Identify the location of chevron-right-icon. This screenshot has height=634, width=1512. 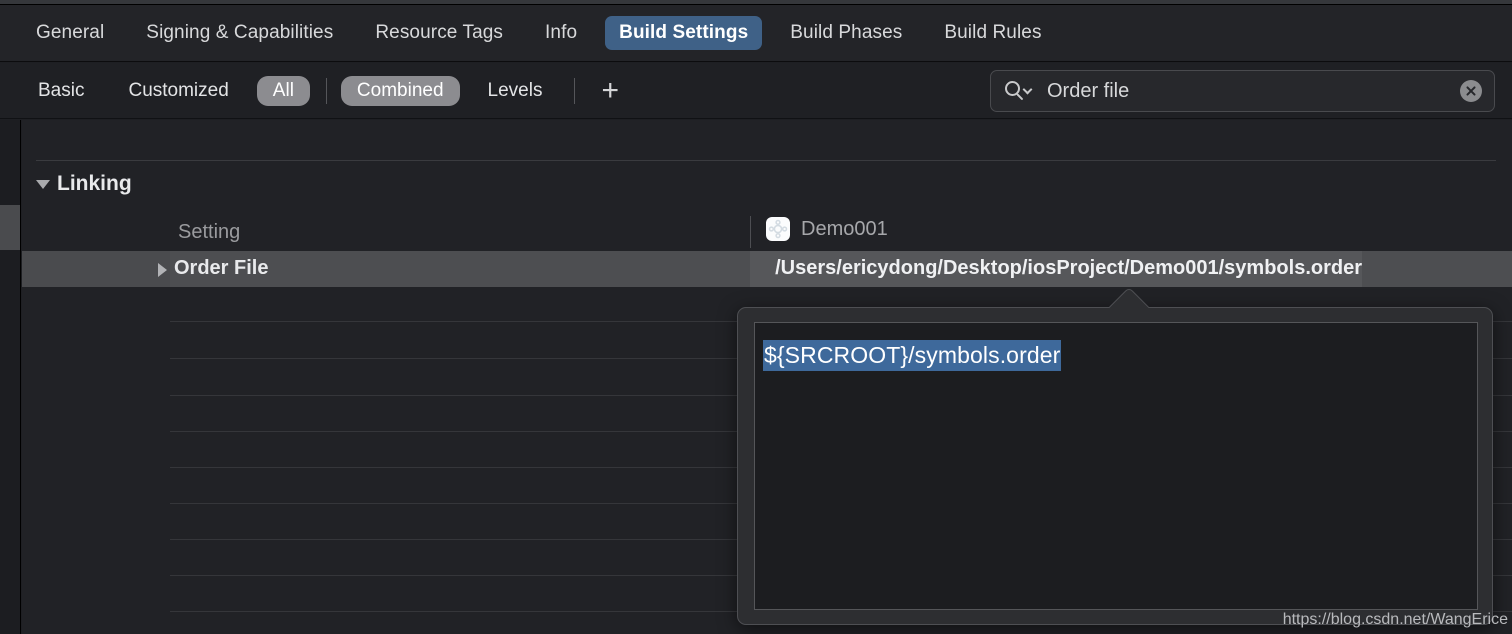
(162, 270).